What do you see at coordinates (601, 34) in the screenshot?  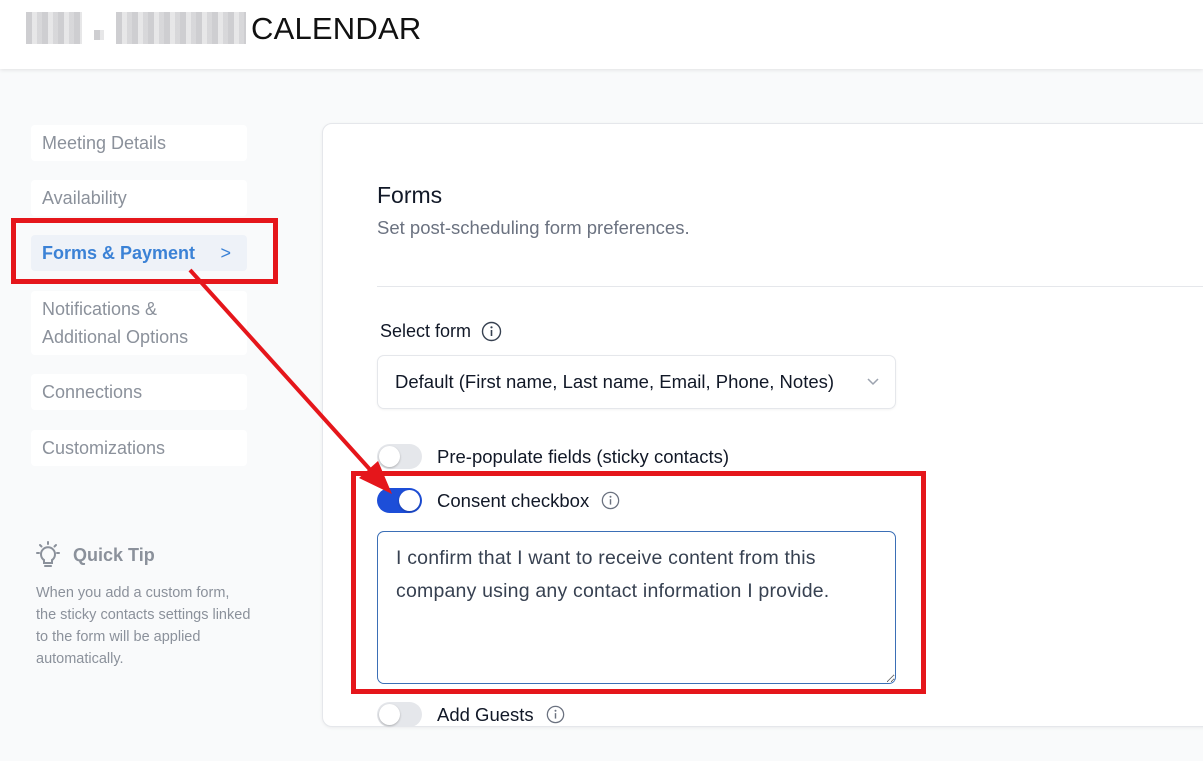 I see `app-header: CALENDAR` at bounding box center [601, 34].